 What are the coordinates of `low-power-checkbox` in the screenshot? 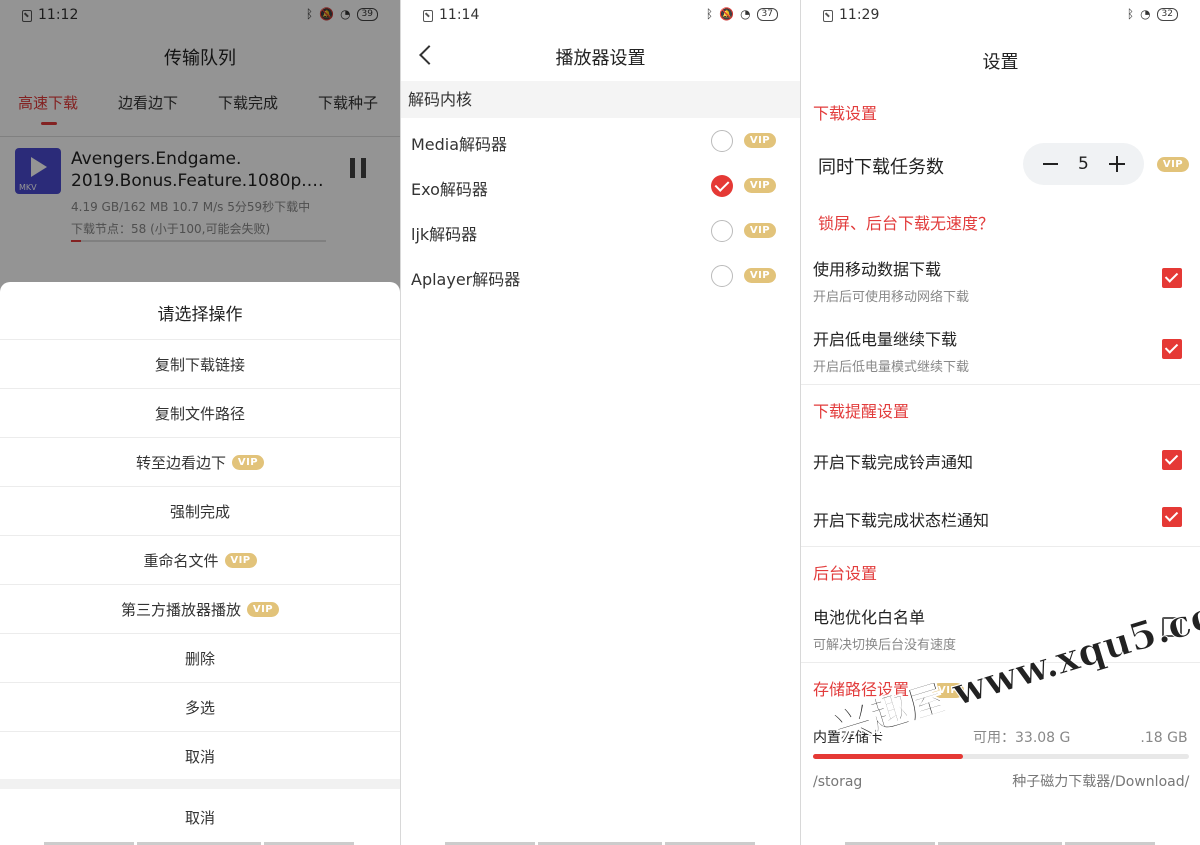 It's located at (1172, 349).